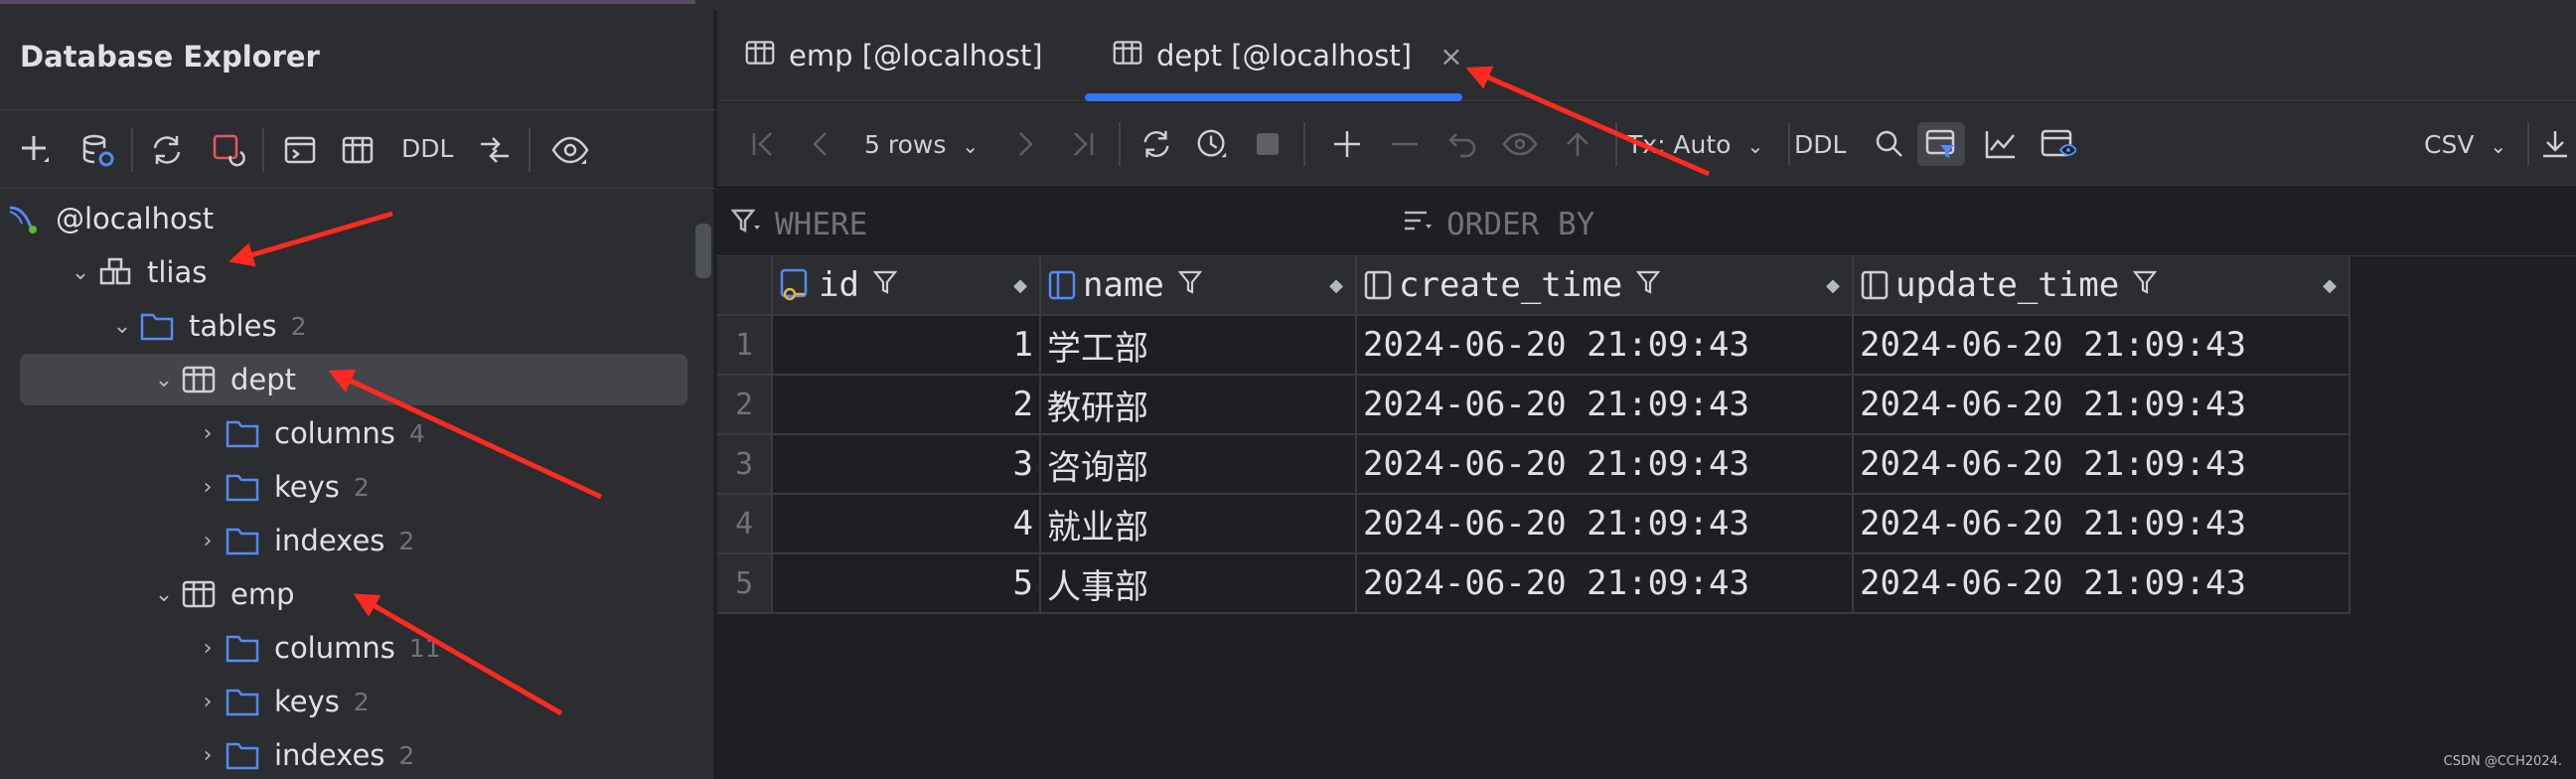  Describe the element at coordinates (348, 2) in the screenshot. I see `window-top-accent` at that location.